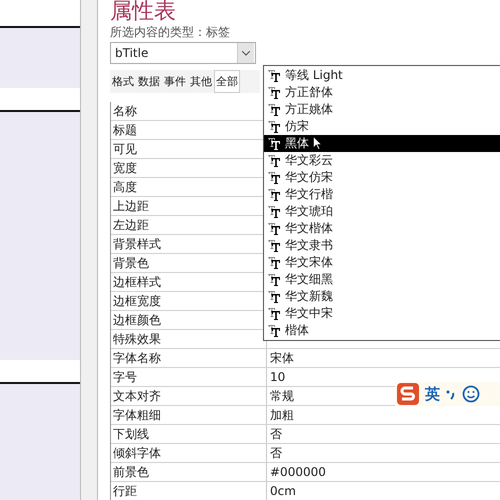  I want to click on property-name: 文本对齐, so click(189, 396).